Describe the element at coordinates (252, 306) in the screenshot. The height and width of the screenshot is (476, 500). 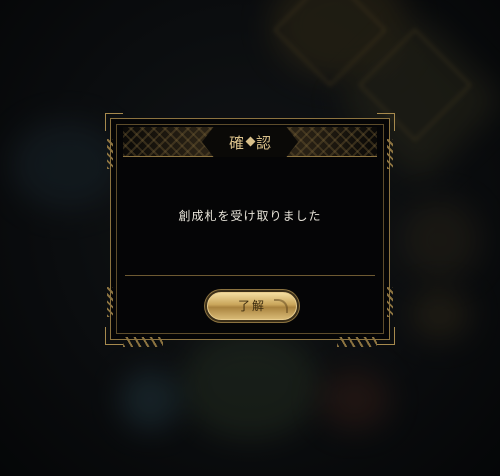
I see `ok-button: 了解` at that location.